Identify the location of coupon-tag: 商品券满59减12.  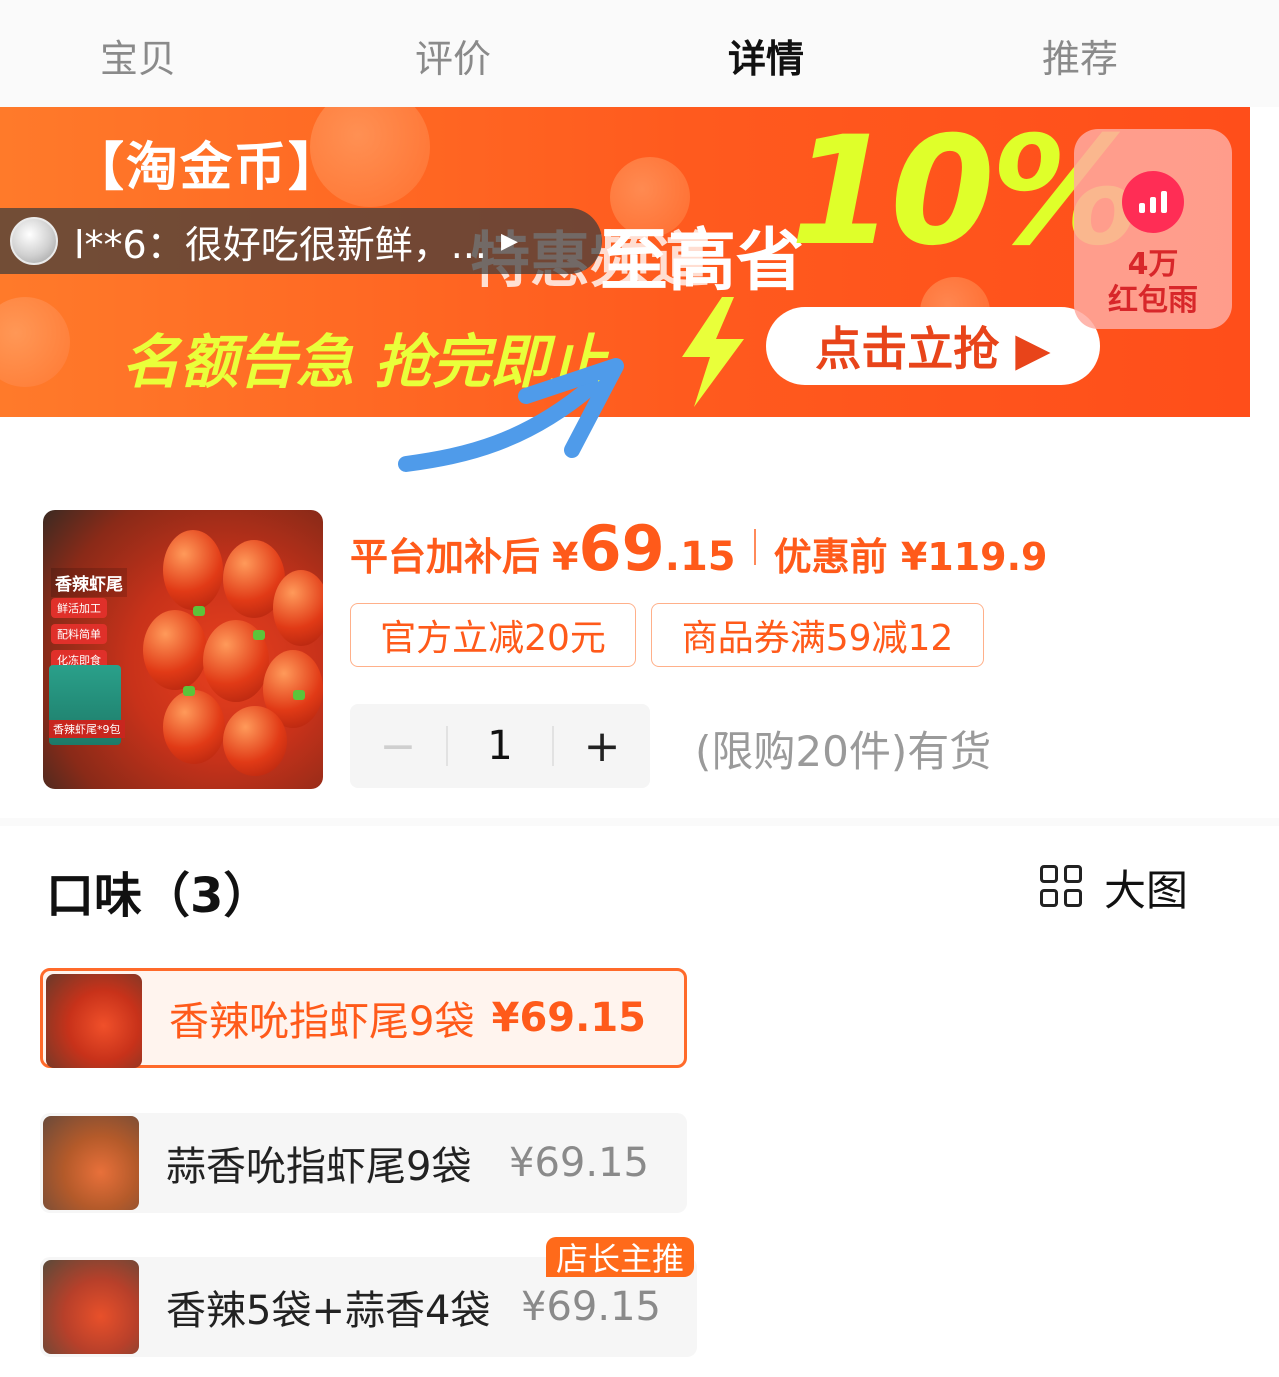
(817, 635).